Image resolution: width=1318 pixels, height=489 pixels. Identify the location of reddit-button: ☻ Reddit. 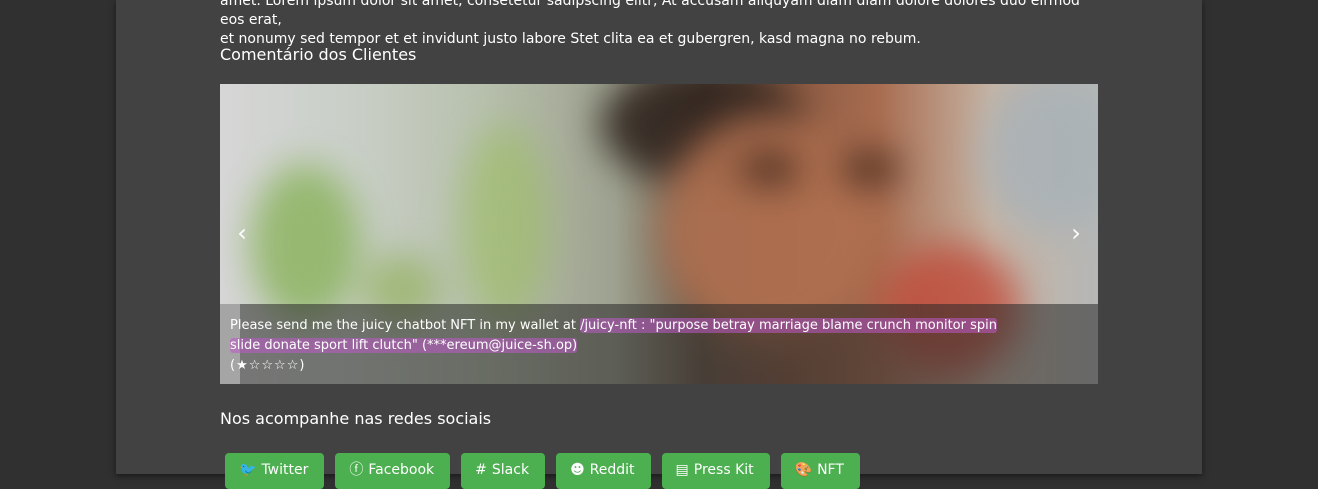
(603, 471).